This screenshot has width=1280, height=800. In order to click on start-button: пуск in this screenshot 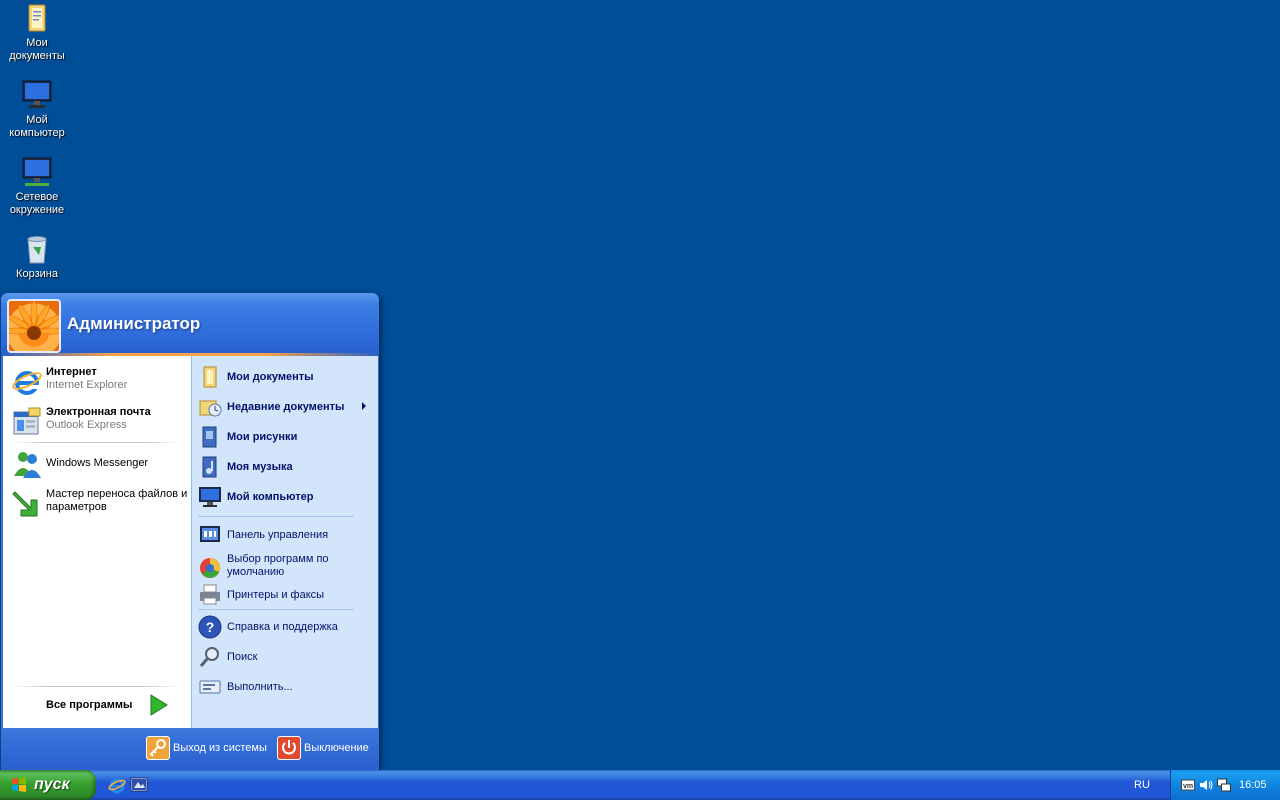, I will do `click(48, 785)`.